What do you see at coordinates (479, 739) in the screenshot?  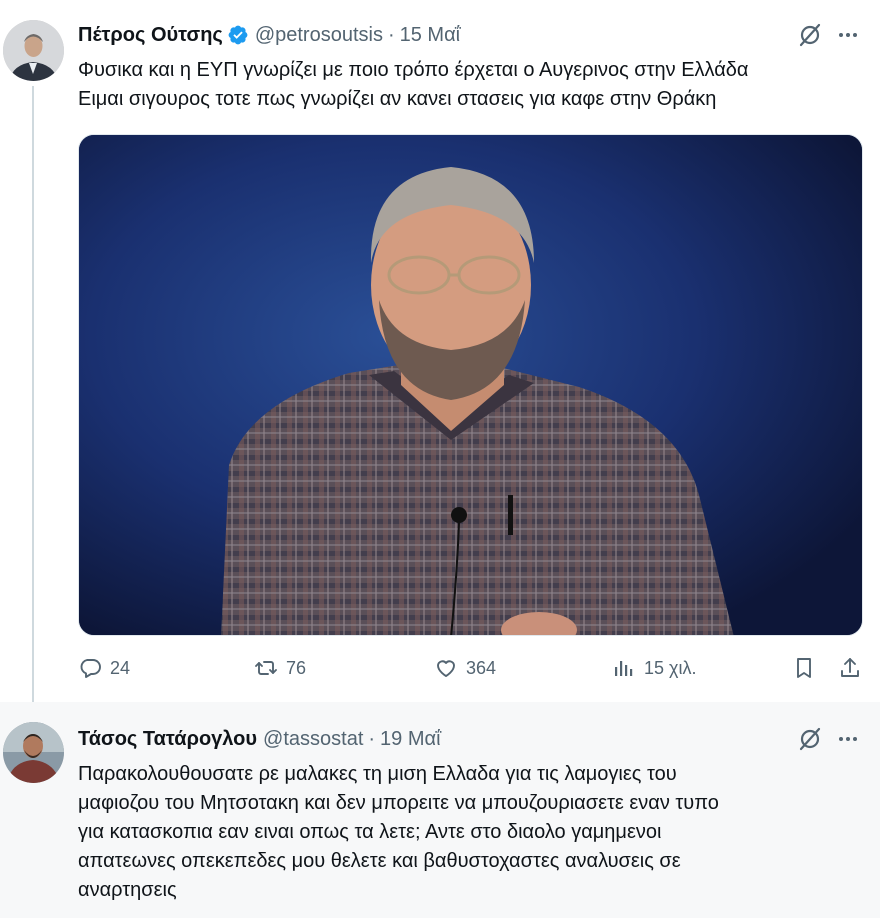 I see `tweet-header: Τάσος Τατάρογλου @tassostat · 19 Μαΐ` at bounding box center [479, 739].